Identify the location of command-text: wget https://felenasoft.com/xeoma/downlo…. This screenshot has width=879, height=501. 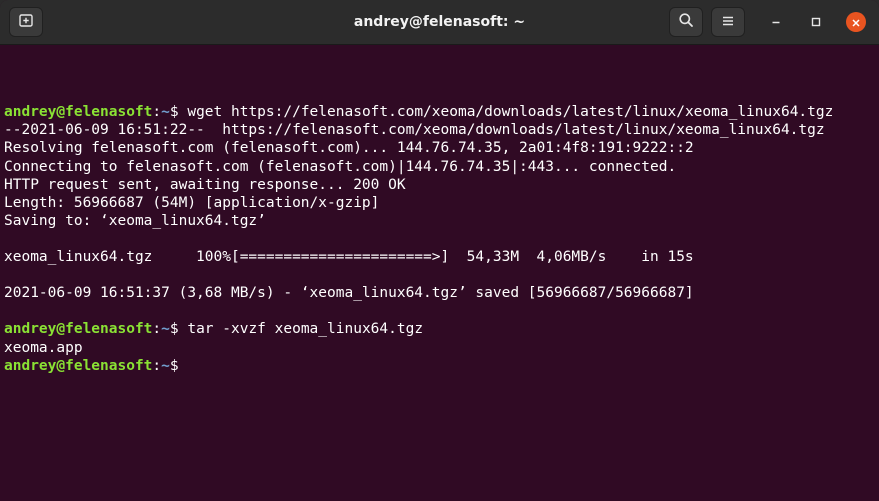
(510, 112).